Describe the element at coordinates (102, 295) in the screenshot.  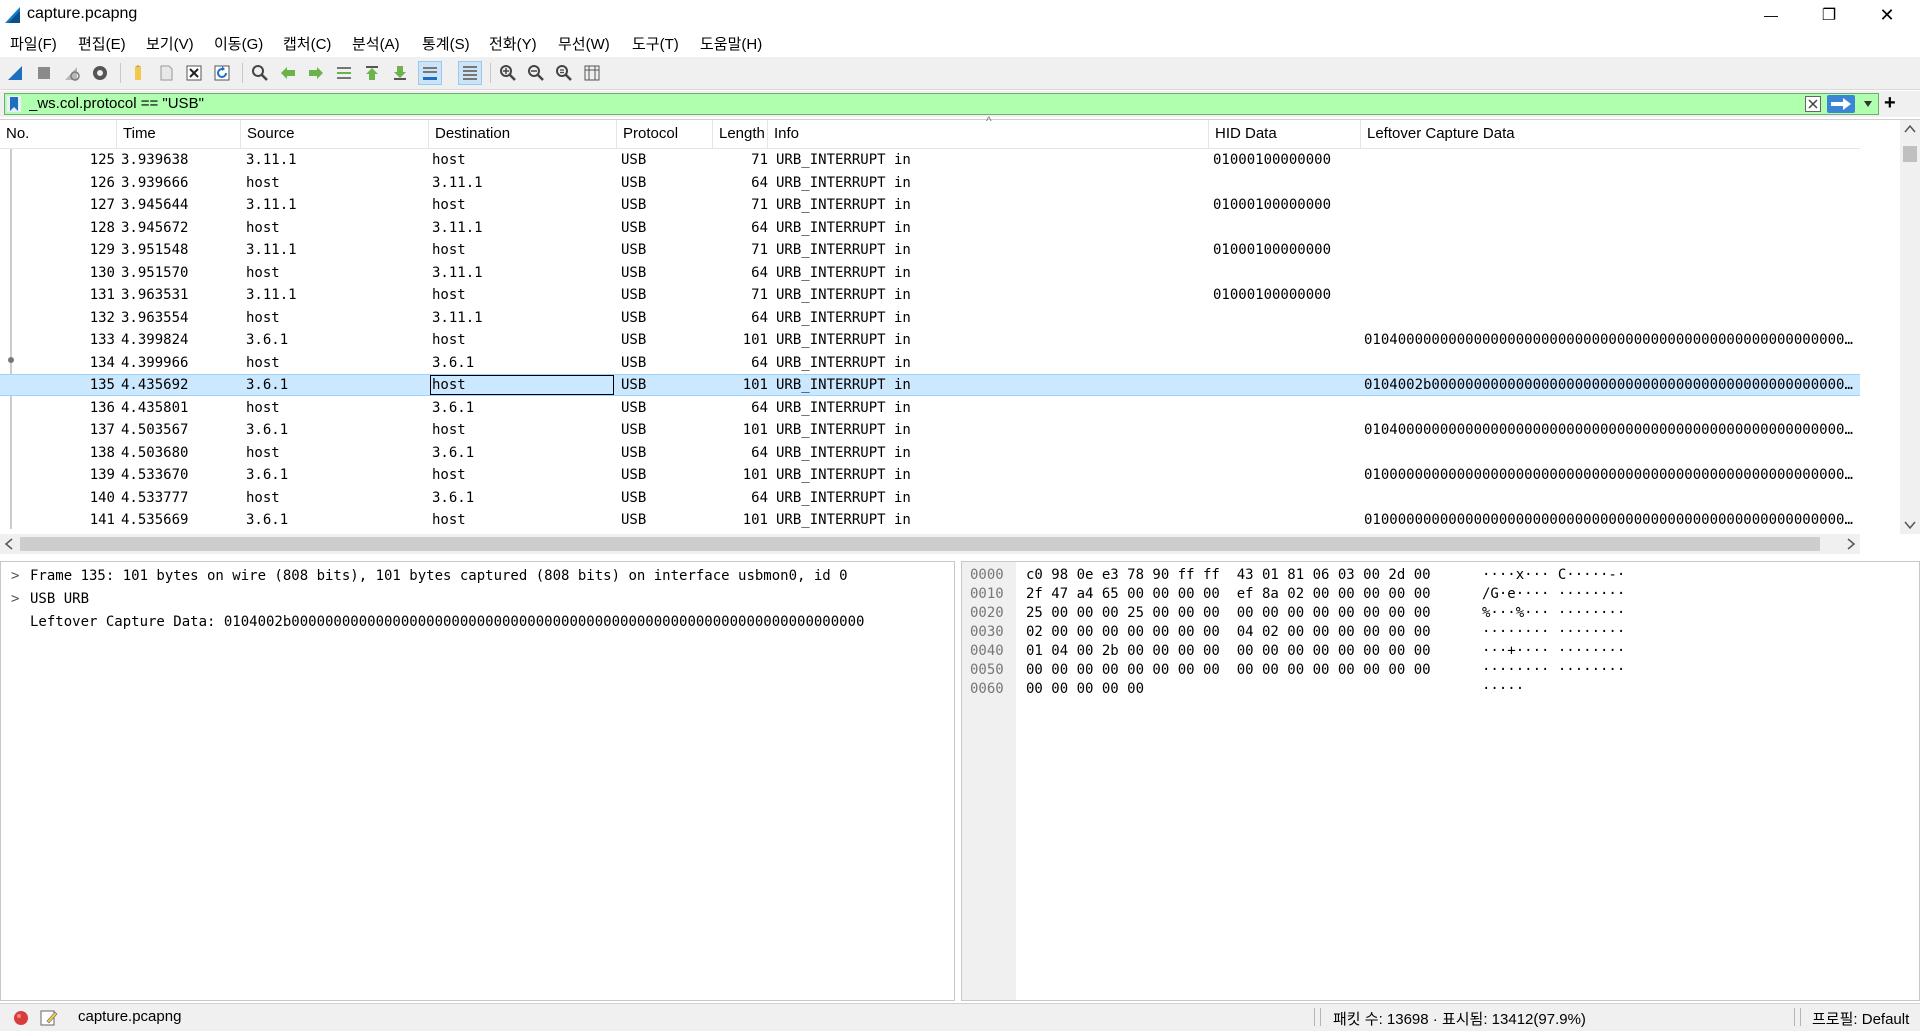
I see `cell-no: 131` at that location.